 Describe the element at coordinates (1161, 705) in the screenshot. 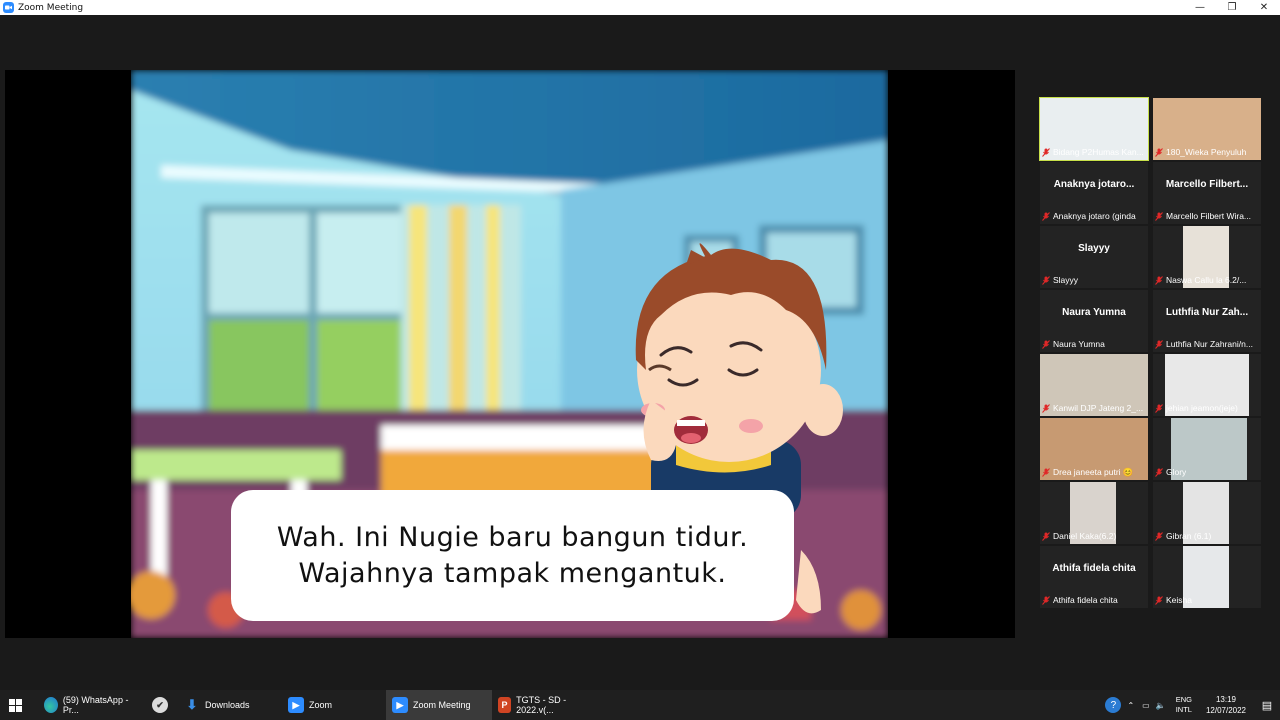

I see `volume-icon: 🔈` at that location.